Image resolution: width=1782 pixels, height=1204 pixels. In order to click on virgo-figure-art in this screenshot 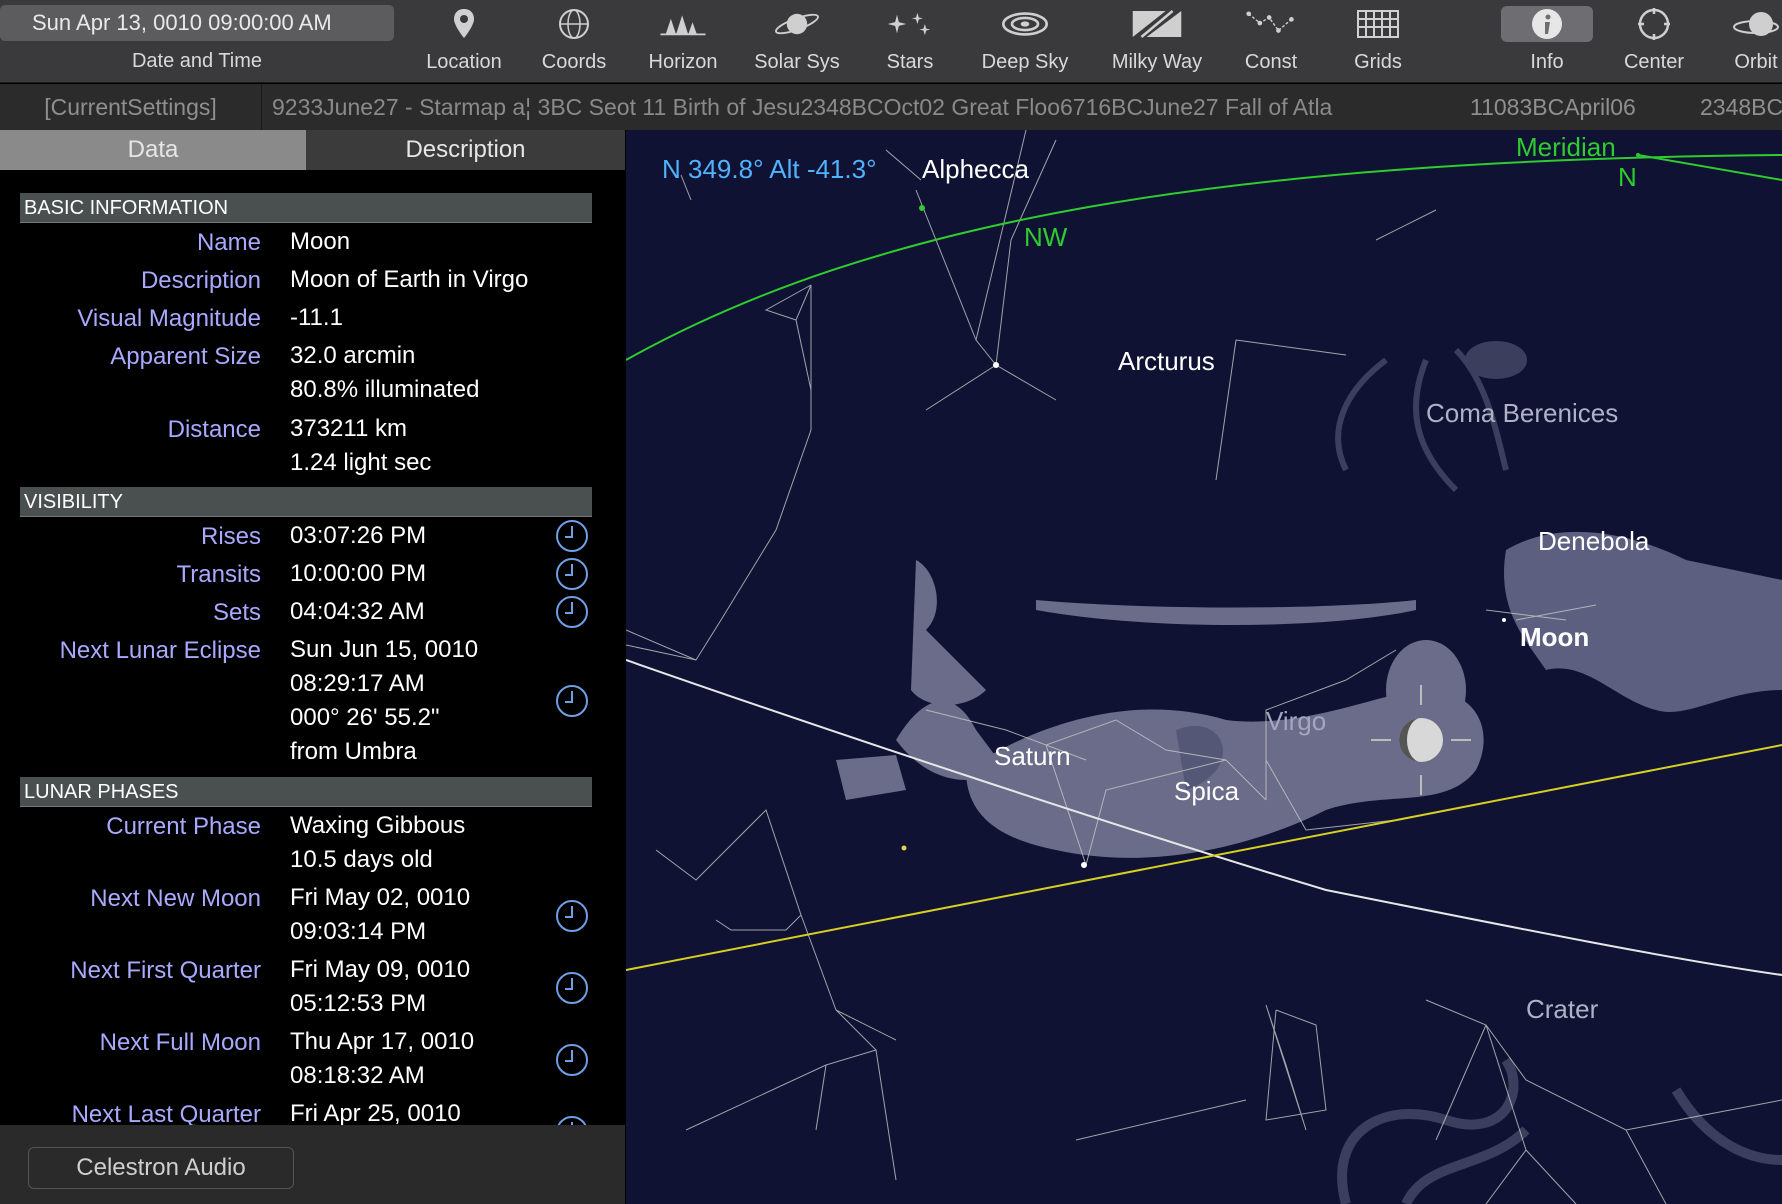, I will do `click(1160, 709)`.